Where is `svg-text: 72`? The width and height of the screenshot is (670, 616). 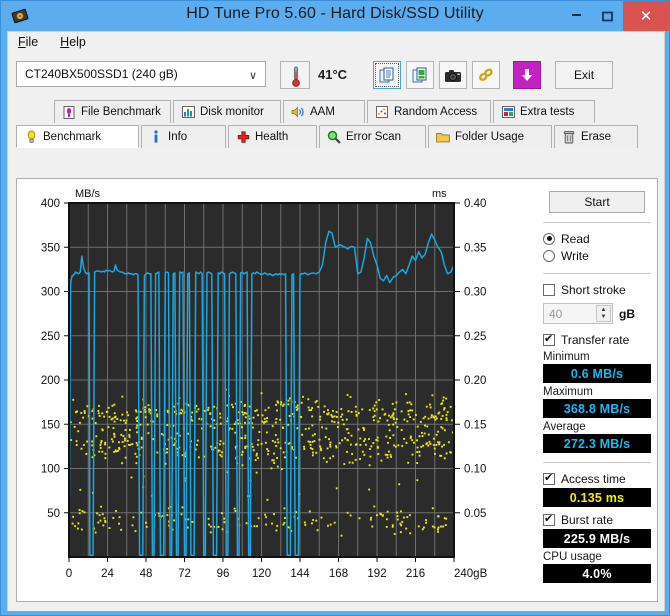
svg-text: 72 is located at coordinates (184, 574).